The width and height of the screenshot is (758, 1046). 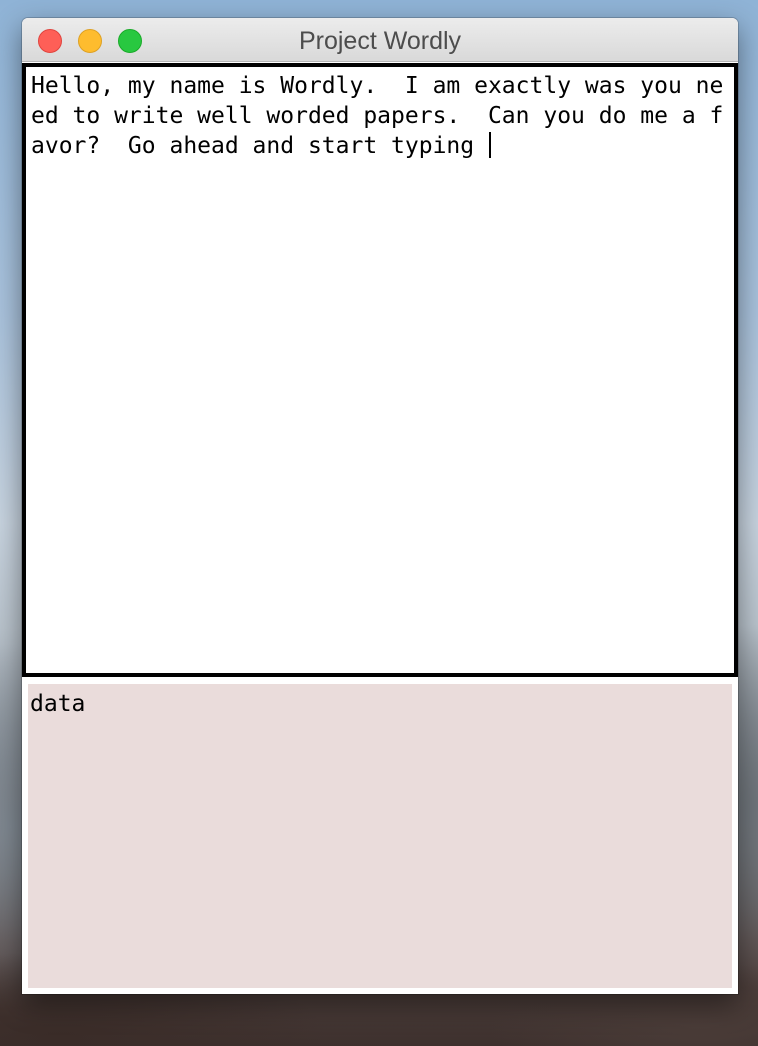 I want to click on output-content: data, so click(x=58, y=704).